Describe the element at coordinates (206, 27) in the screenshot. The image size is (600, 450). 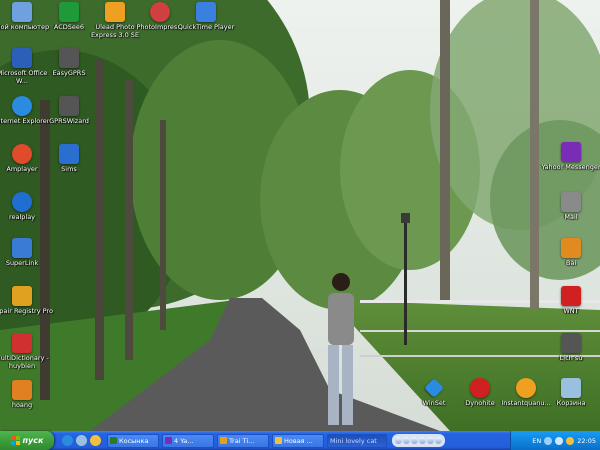
I see `desktop-icon-label: QuickTime Player` at that location.